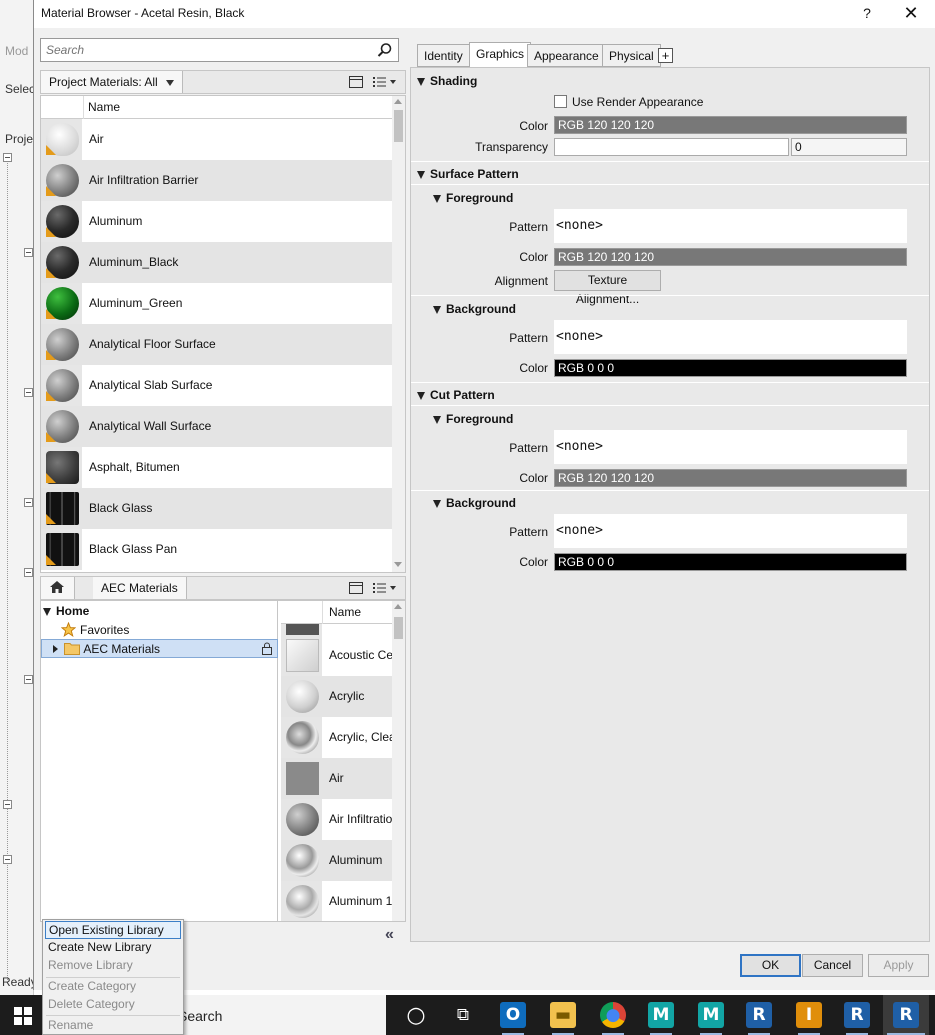  What do you see at coordinates (867, 14) in the screenshot?
I see `help-button: ?` at bounding box center [867, 14].